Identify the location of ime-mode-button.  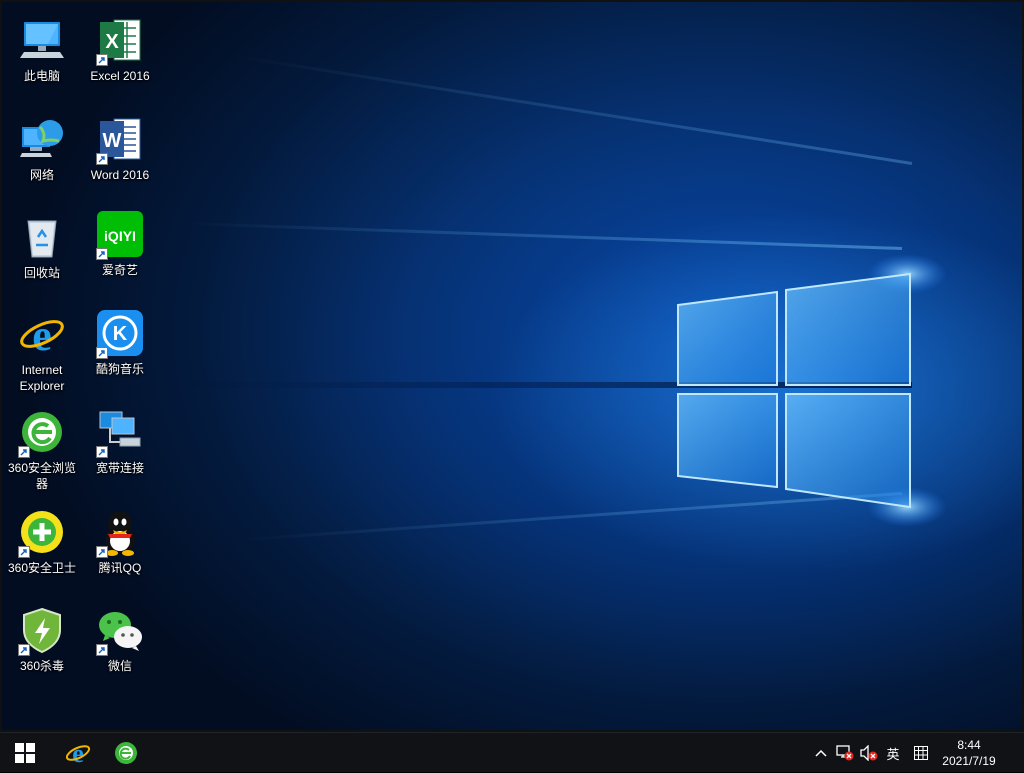
(921, 753).